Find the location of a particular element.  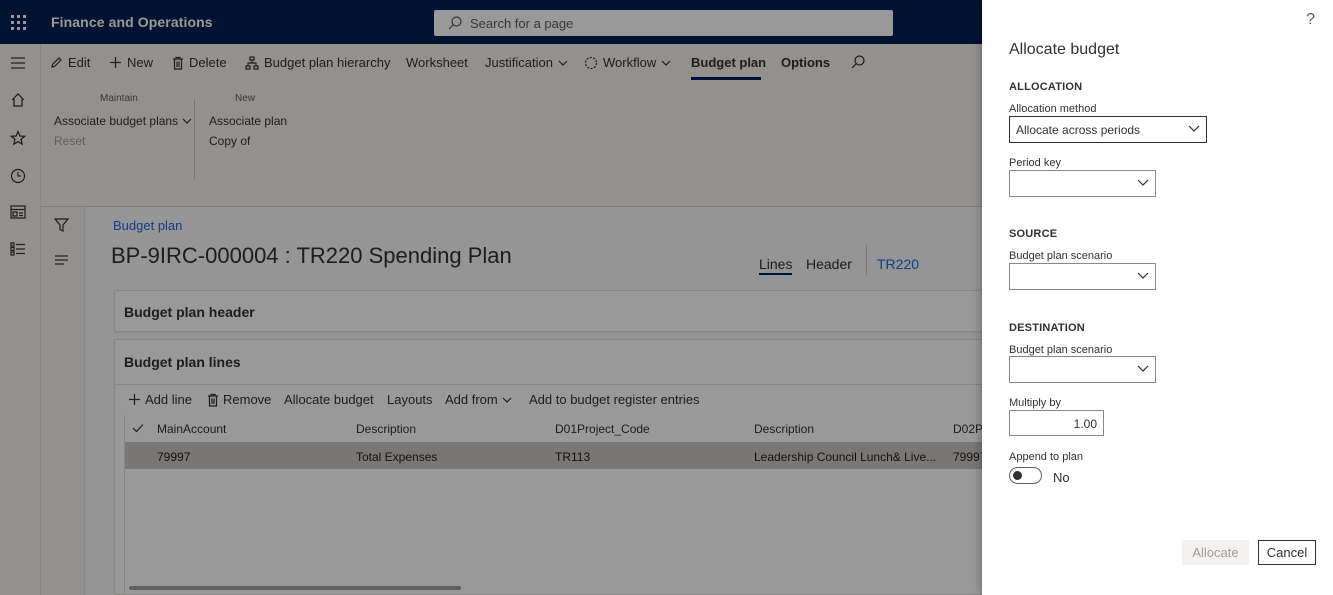

append-to-plan-toggle is located at coordinates (1025, 475).